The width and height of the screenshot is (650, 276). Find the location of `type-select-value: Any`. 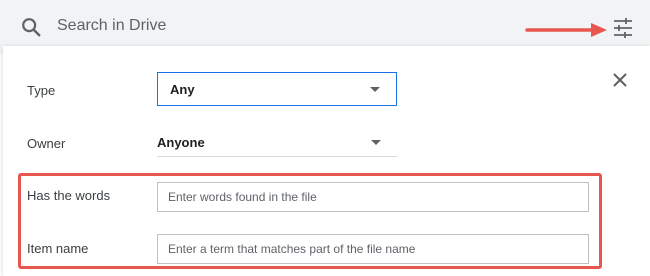

type-select-value: Any is located at coordinates (182, 89).